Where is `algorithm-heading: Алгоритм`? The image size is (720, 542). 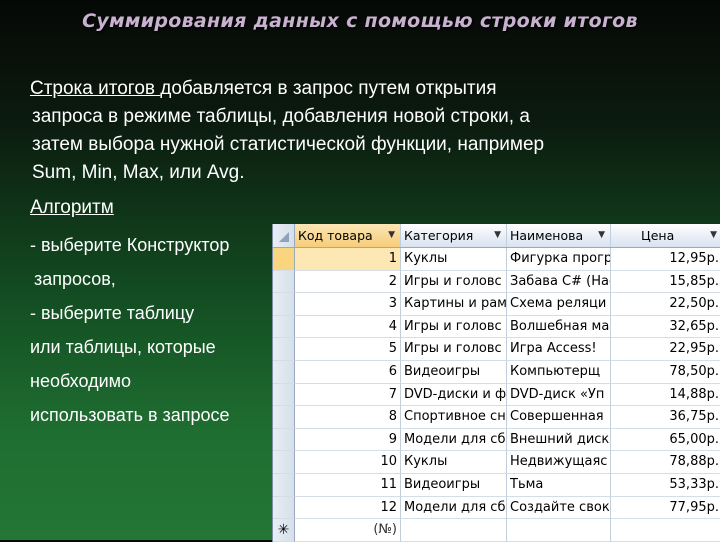
algorithm-heading: Алгоритм is located at coordinates (72, 207).